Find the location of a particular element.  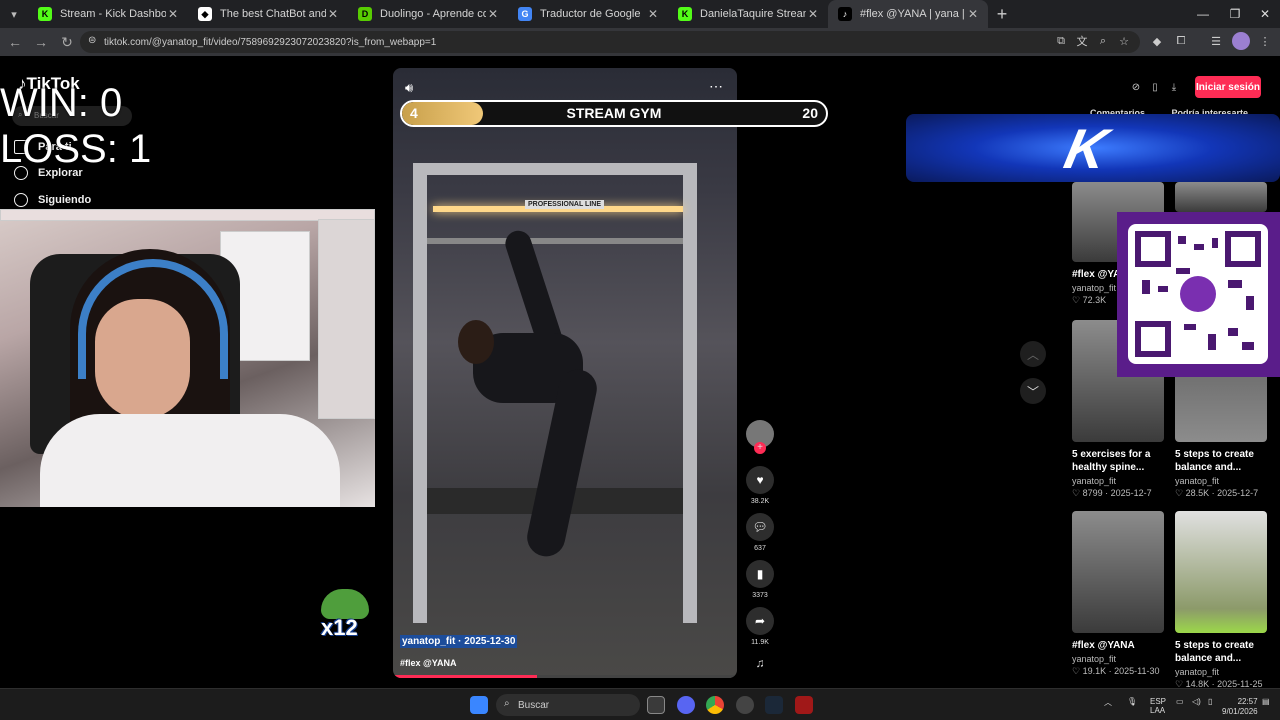

tab-tiktok: ♪ #flex @YANA | yana | TikTok ✕ is located at coordinates (908, 14).